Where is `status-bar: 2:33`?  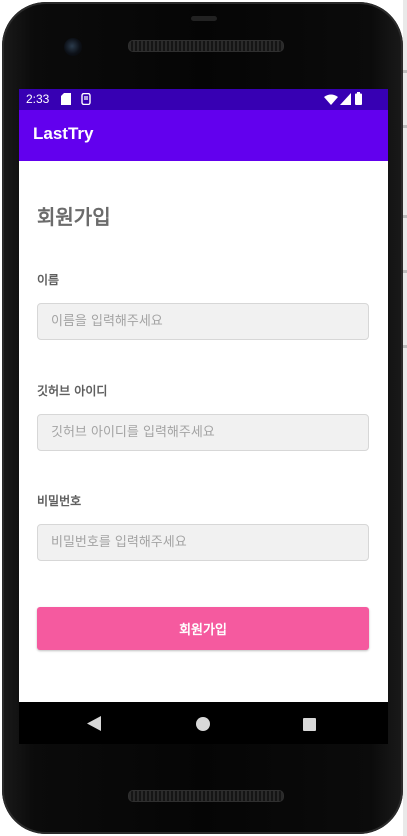 status-bar: 2:33 is located at coordinates (203, 99).